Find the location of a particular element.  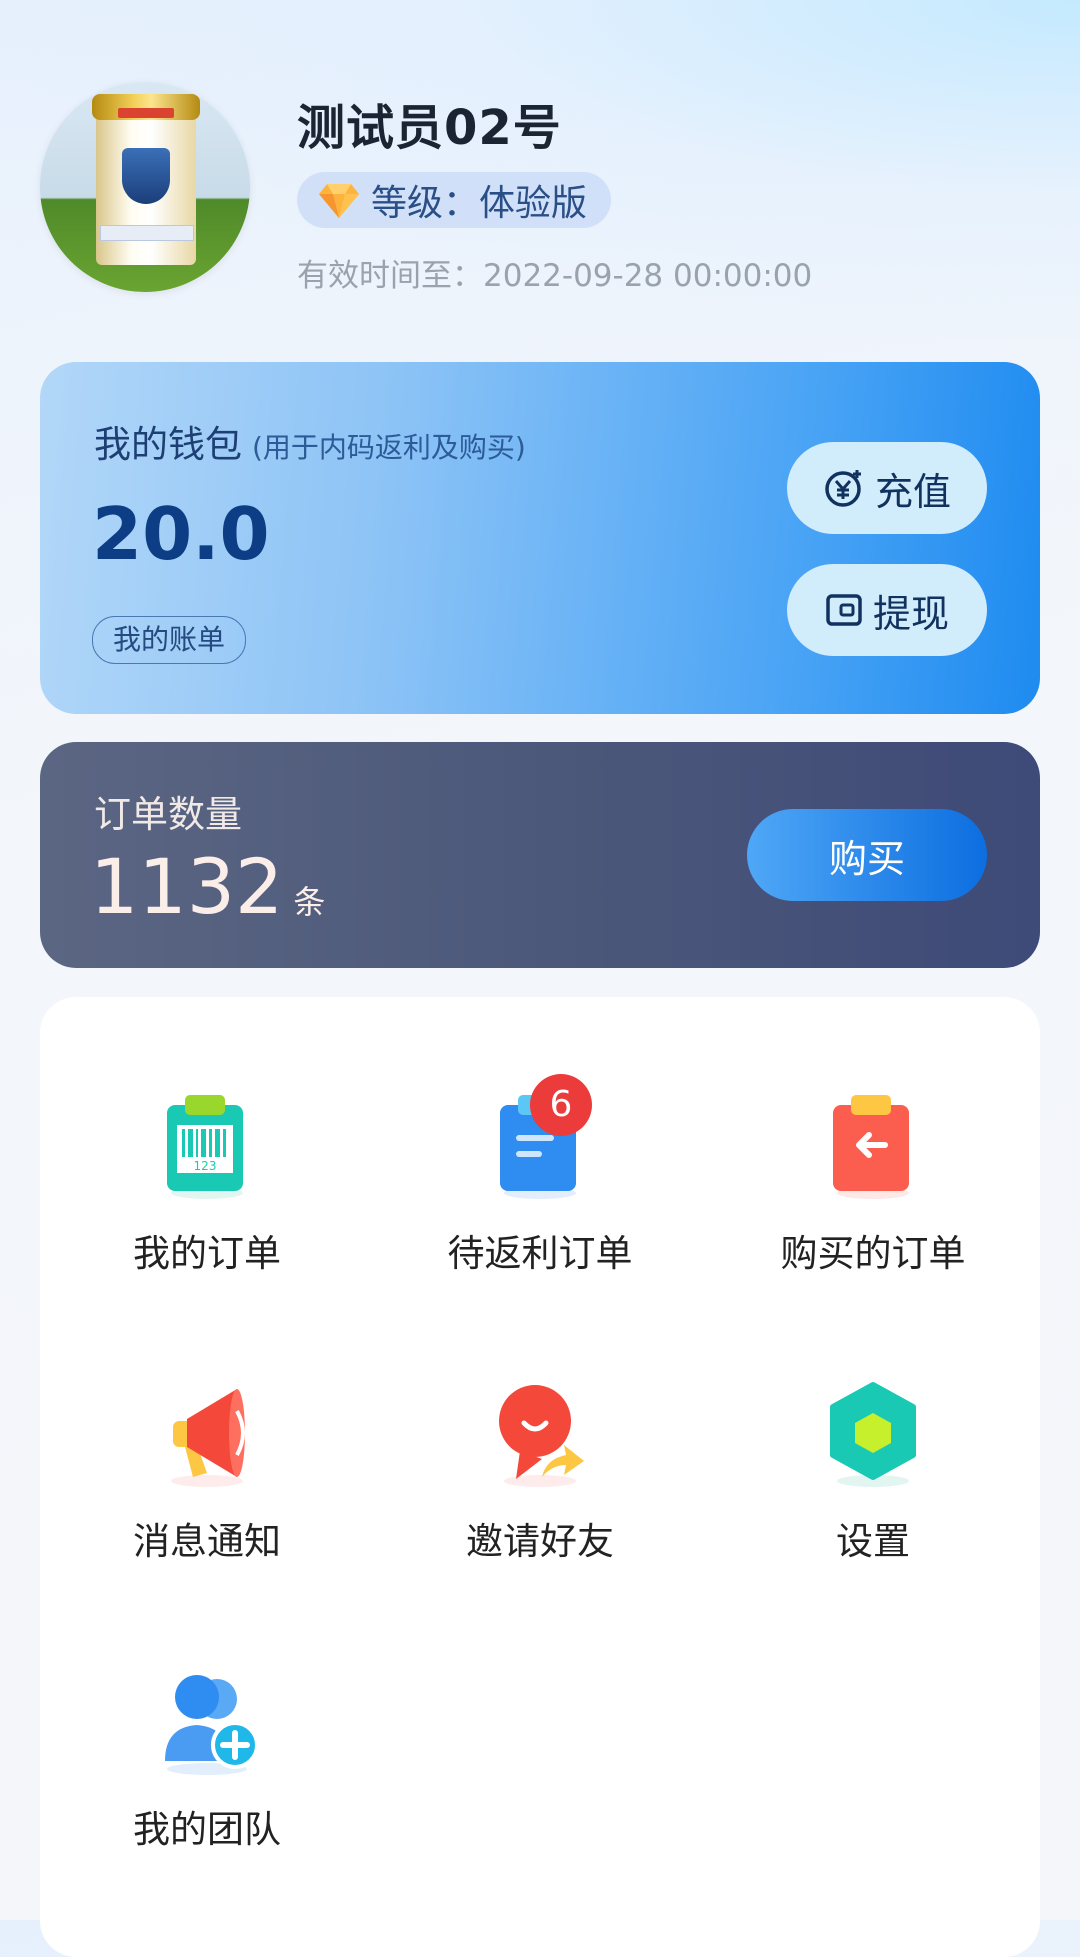

barcode-clipboard-icon: 123 is located at coordinates (205, 1147).